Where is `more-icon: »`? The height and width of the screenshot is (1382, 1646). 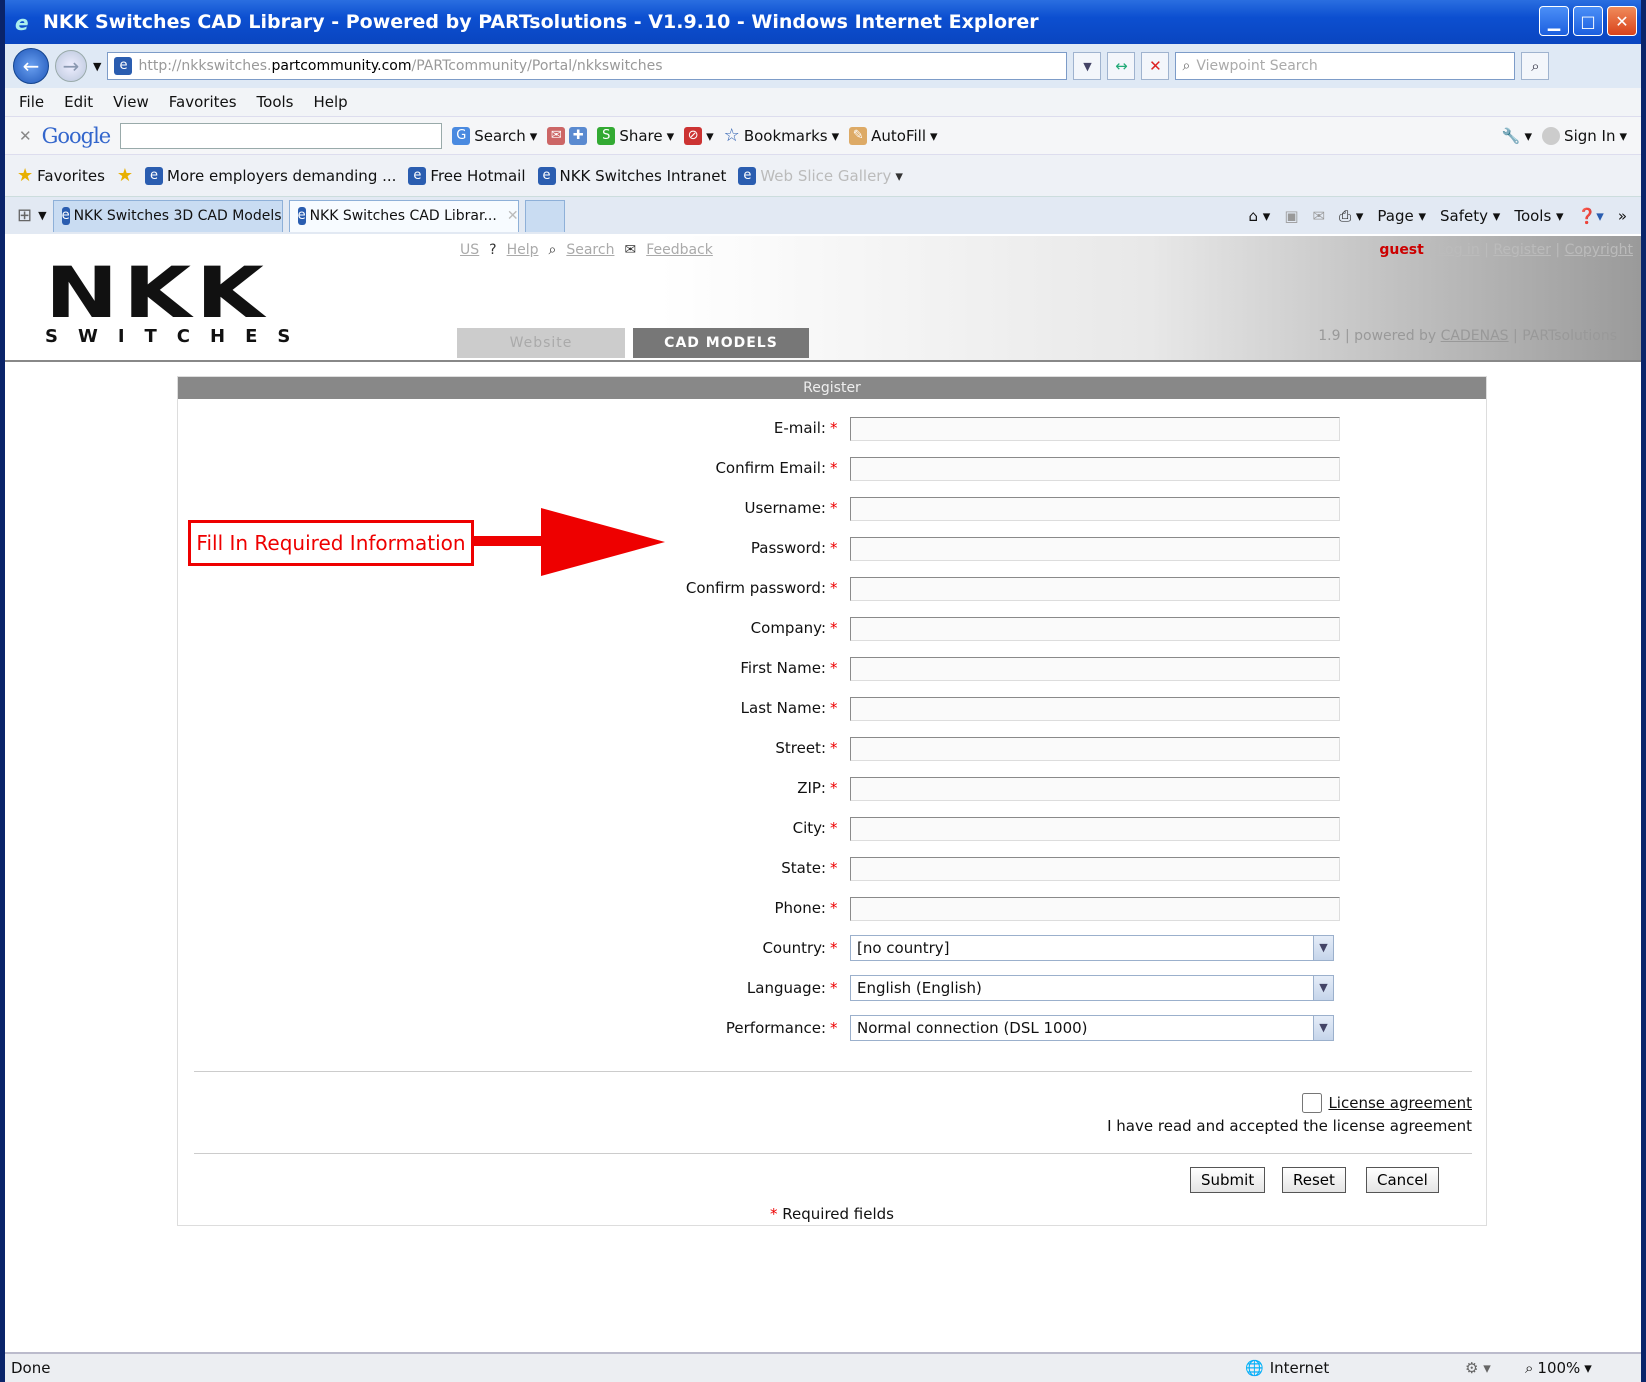 more-icon: » is located at coordinates (1622, 216).